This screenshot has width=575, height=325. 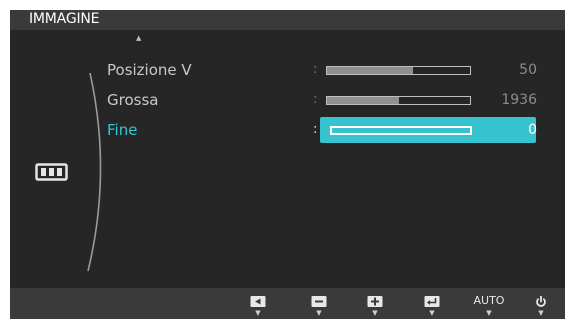 I want to click on title-bar: IMMAGINE, so click(x=287, y=20).